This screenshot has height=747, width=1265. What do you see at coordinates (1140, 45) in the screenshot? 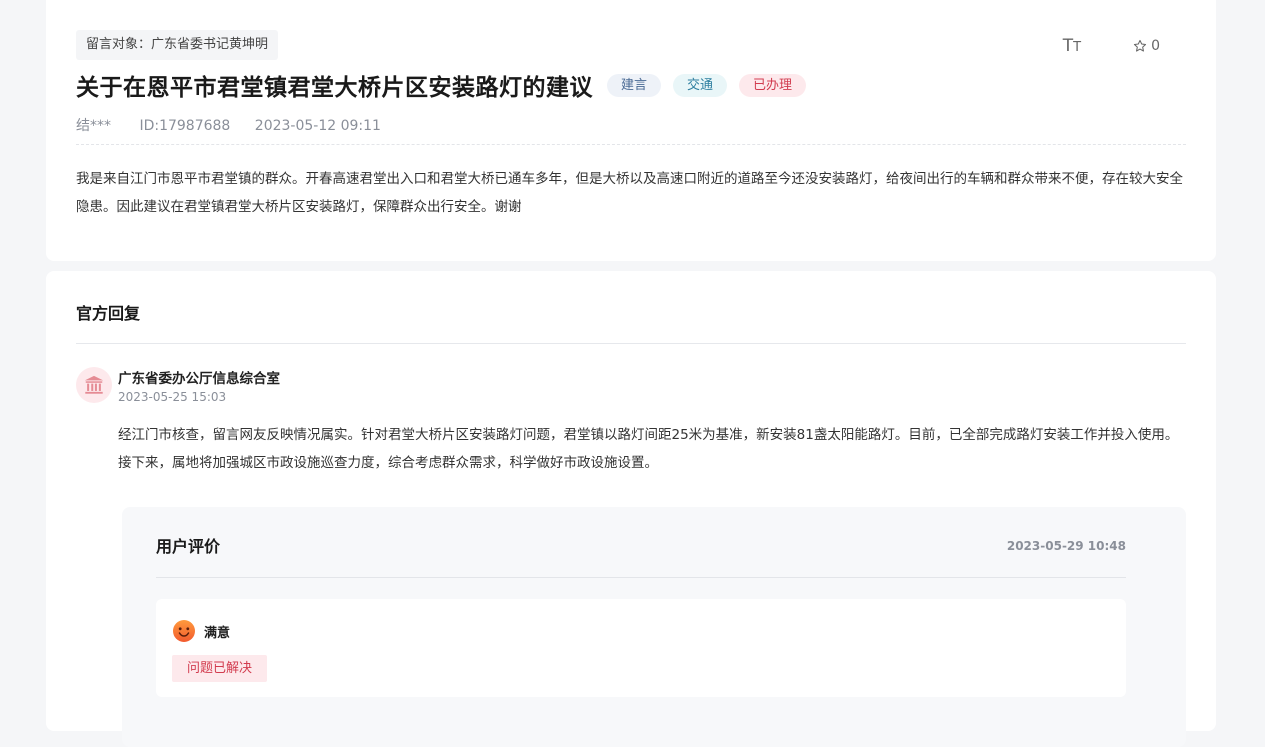
I see `star-icon` at bounding box center [1140, 45].